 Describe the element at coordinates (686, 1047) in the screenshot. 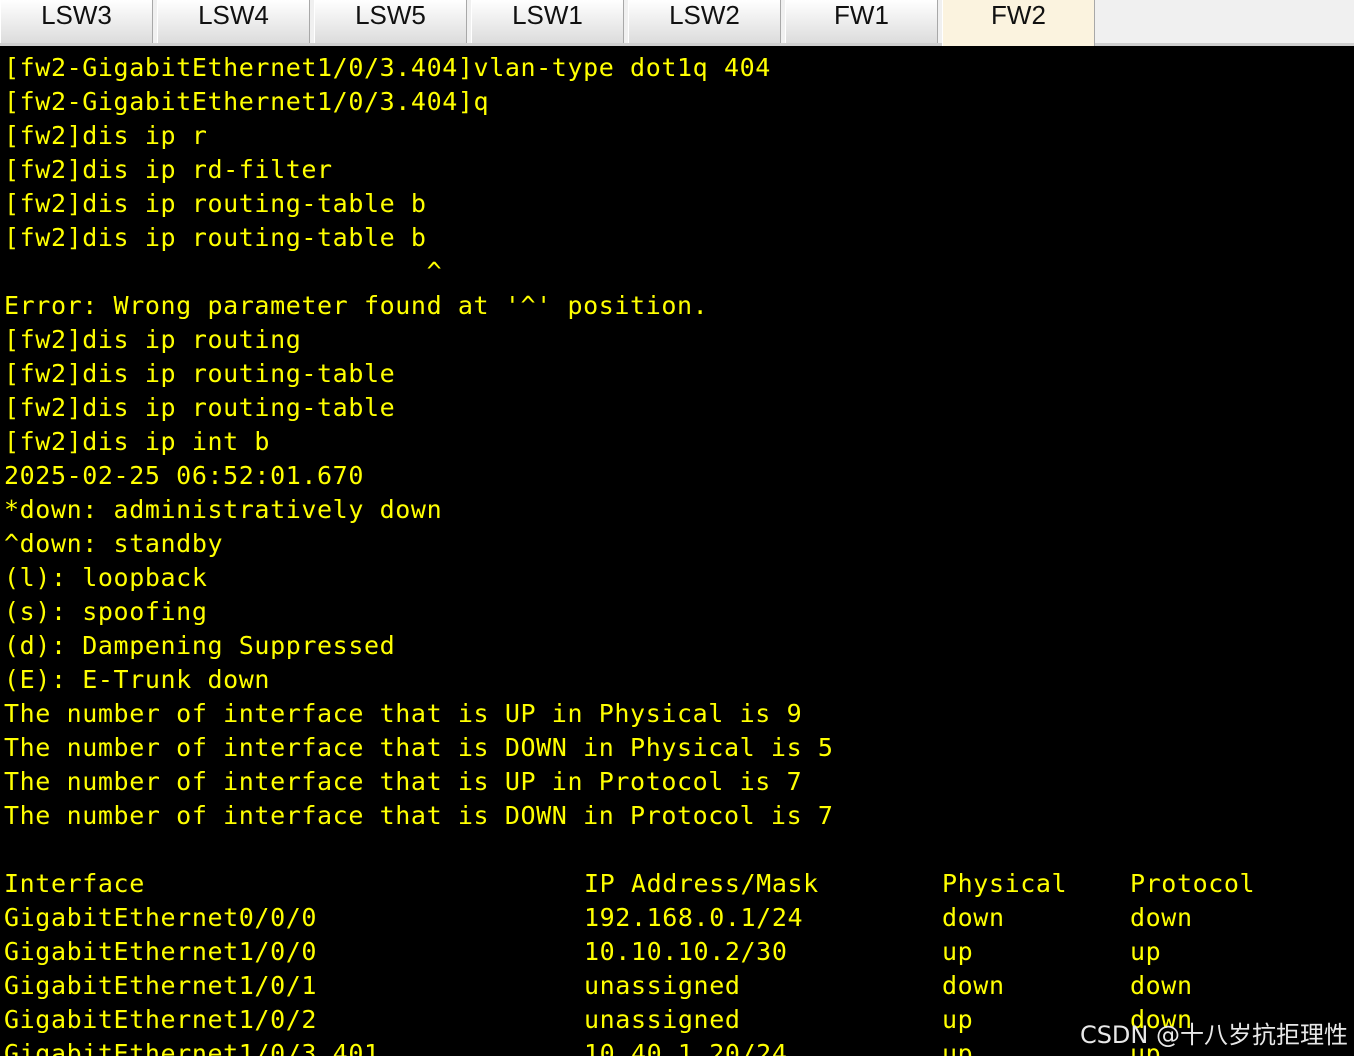

I see `table-row-cell: 10.40.1.20/24` at that location.